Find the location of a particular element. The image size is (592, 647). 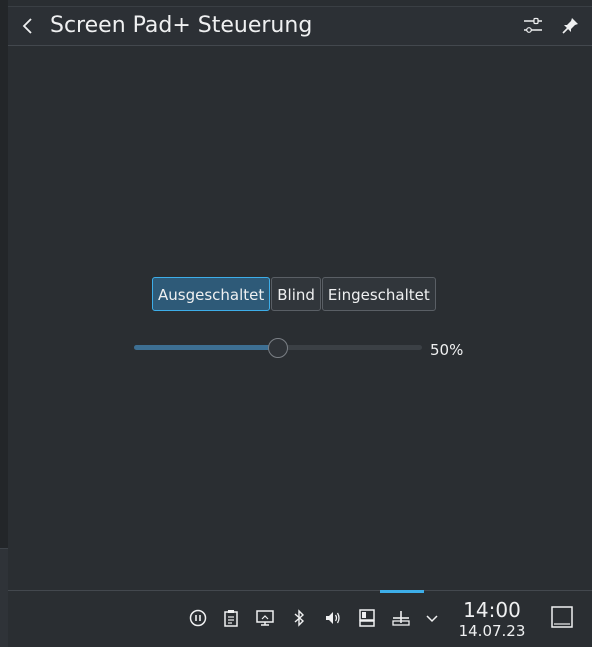

slider-fill is located at coordinates (206, 347).